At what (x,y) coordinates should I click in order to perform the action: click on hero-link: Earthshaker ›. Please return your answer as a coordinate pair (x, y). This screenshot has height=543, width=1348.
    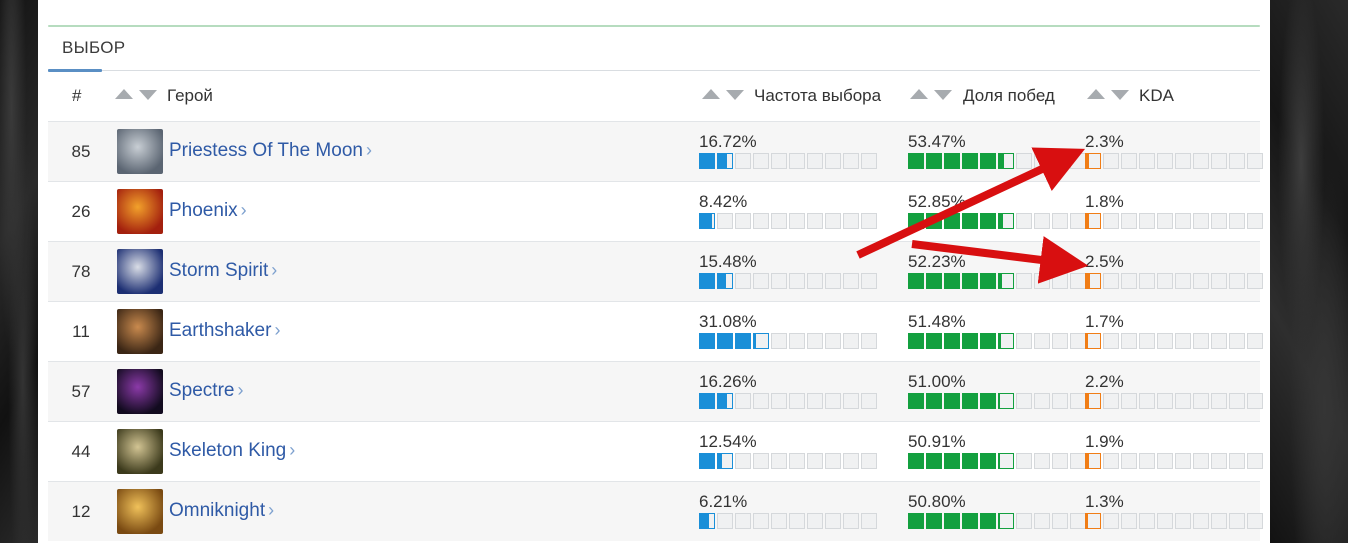
    Looking at the image, I should click on (224, 331).